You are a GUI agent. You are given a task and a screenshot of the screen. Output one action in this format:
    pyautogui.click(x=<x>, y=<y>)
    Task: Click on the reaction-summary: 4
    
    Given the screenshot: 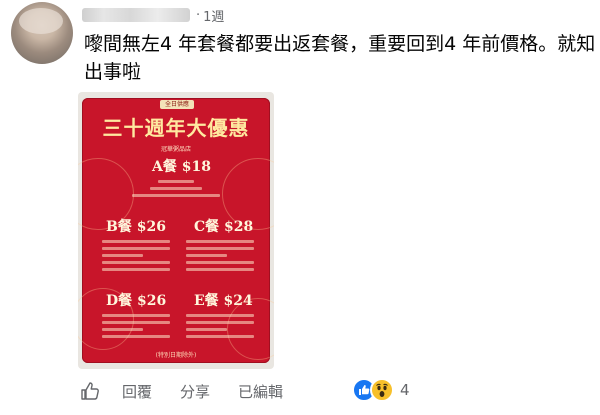 What is the action you would take?
    pyautogui.click(x=381, y=390)
    